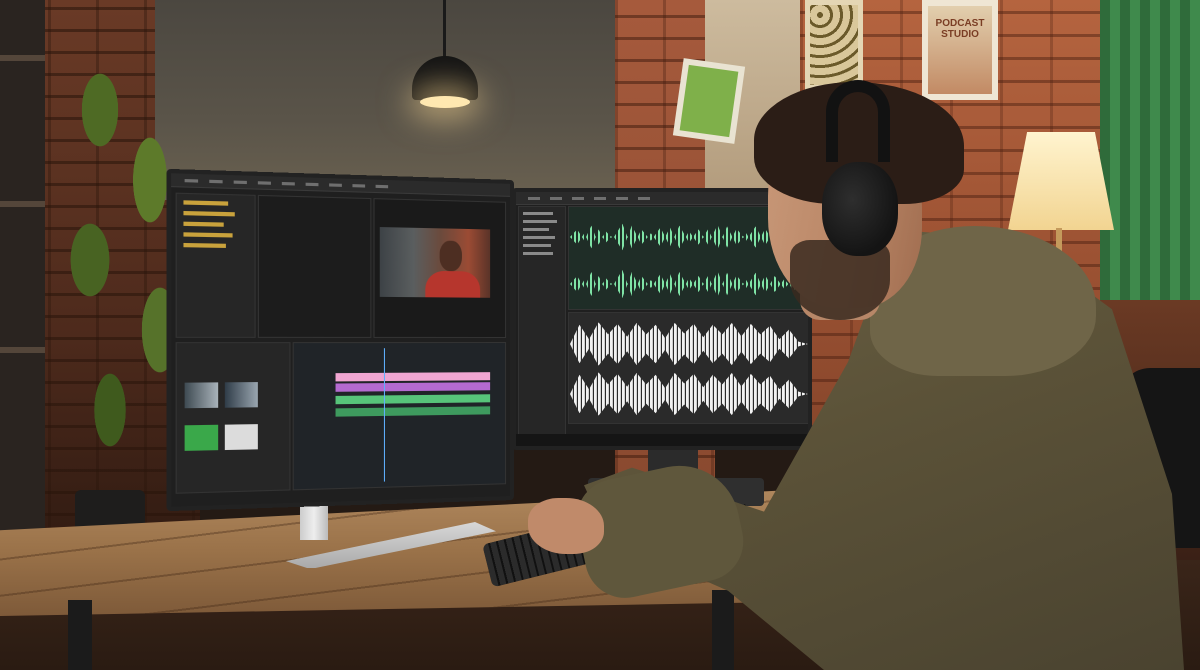  What do you see at coordinates (435, 262) in the screenshot?
I see `program-preview` at bounding box center [435, 262].